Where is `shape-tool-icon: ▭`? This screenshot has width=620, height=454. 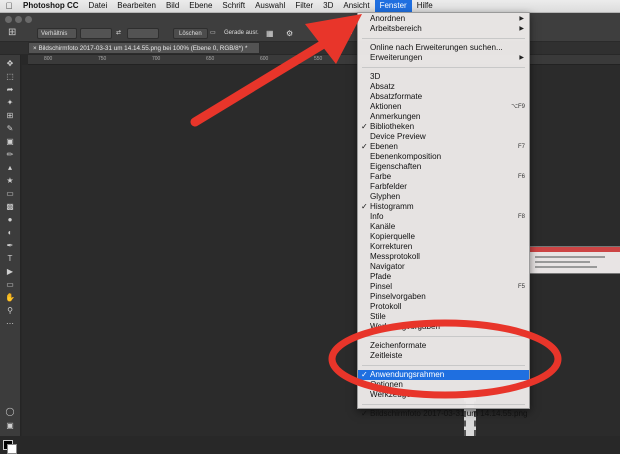 shape-tool-icon: ▭ is located at coordinates (10, 284).